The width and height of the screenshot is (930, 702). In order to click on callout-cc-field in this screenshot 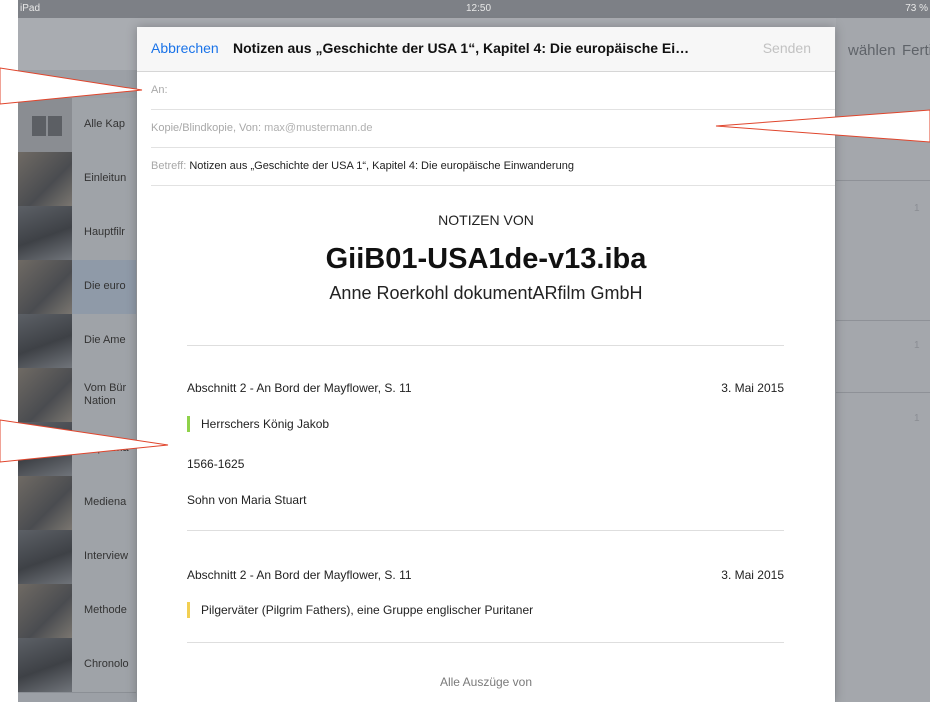, I will do `click(822, 126)`.